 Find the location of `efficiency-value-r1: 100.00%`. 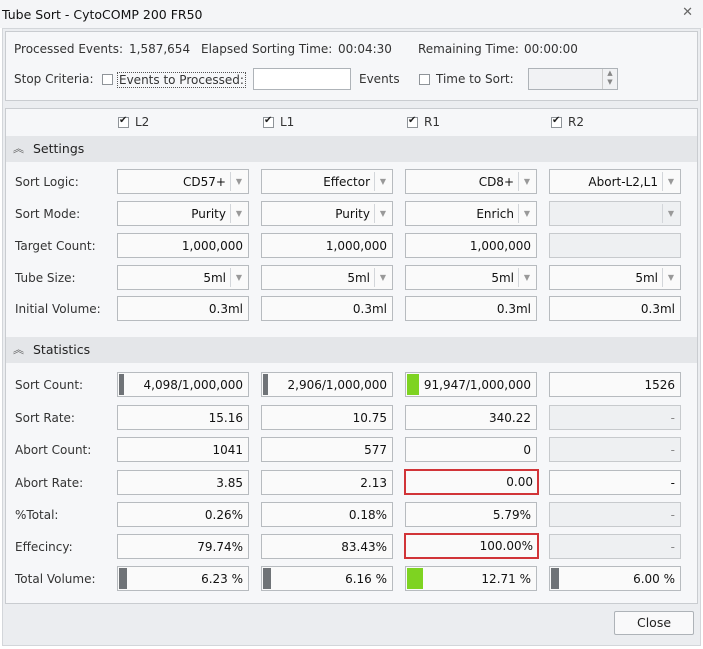

efficiency-value-r1: 100.00% is located at coordinates (471, 546).